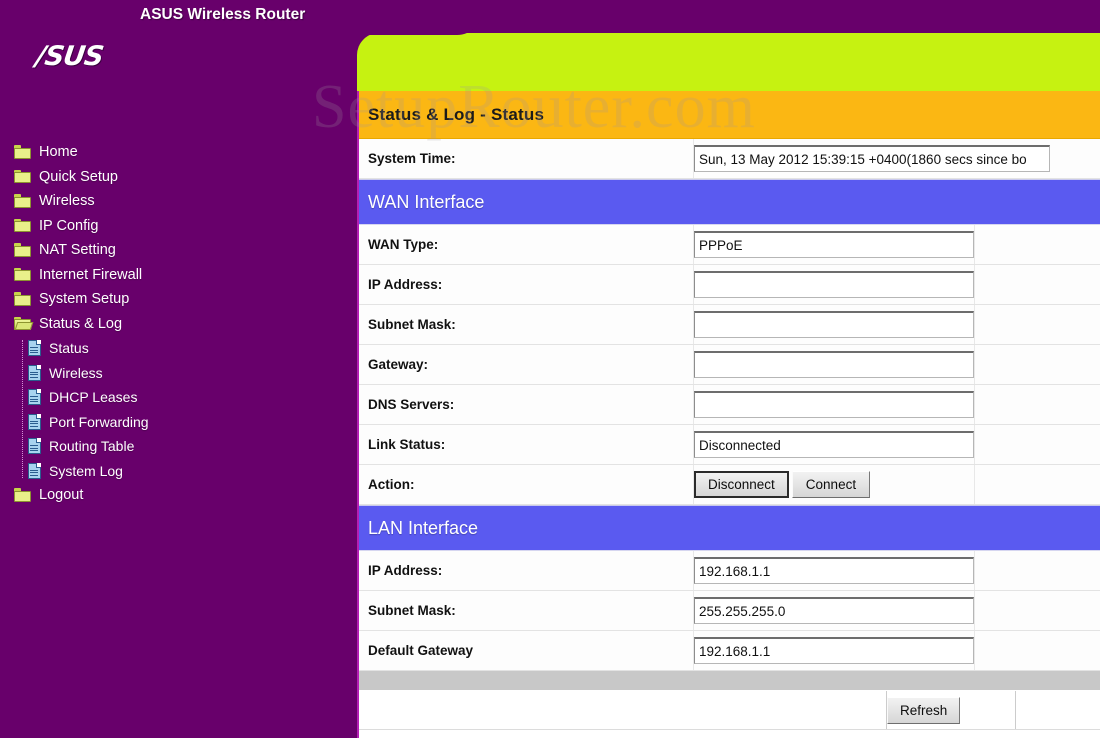  I want to click on table-row-wan-link-status: Link Status: Disconnected, so click(729, 445).